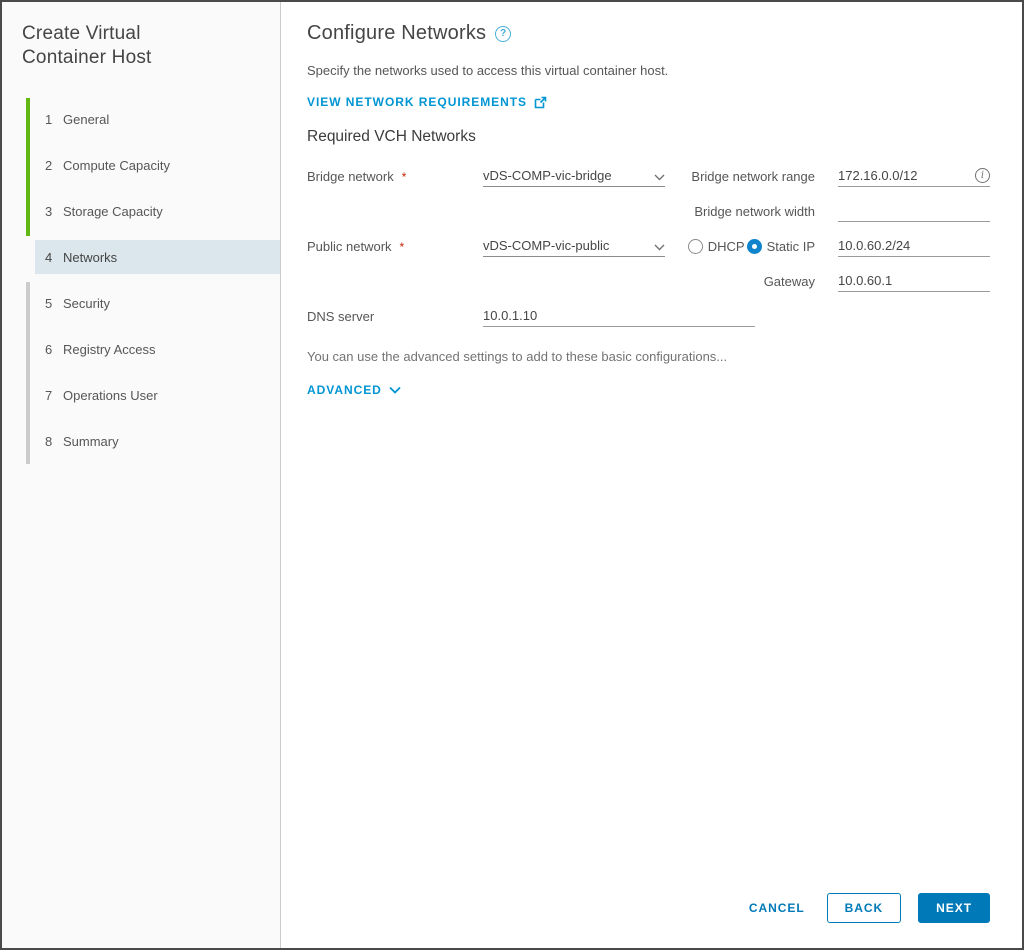 Image resolution: width=1024 pixels, height=950 pixels. I want to click on dns-server-value: 10.0.1.10, so click(510, 315).